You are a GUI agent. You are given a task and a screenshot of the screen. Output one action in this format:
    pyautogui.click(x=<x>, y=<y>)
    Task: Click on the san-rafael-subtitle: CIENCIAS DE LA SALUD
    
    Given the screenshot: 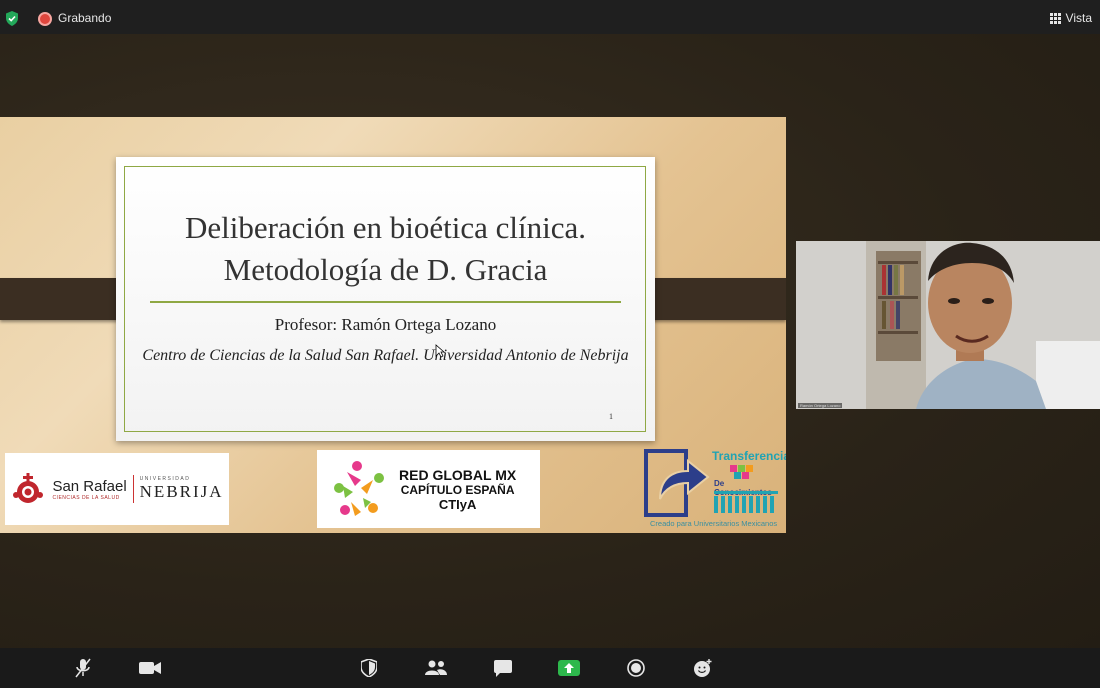 What is the action you would take?
    pyautogui.click(x=86, y=497)
    